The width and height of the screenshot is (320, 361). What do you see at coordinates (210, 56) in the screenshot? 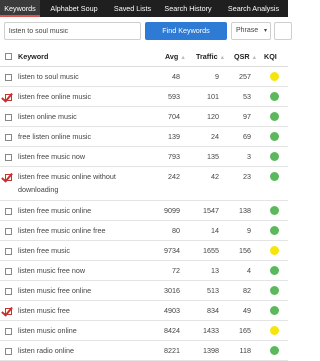
I see `traffic-column-header: Traffic ▲` at bounding box center [210, 56].